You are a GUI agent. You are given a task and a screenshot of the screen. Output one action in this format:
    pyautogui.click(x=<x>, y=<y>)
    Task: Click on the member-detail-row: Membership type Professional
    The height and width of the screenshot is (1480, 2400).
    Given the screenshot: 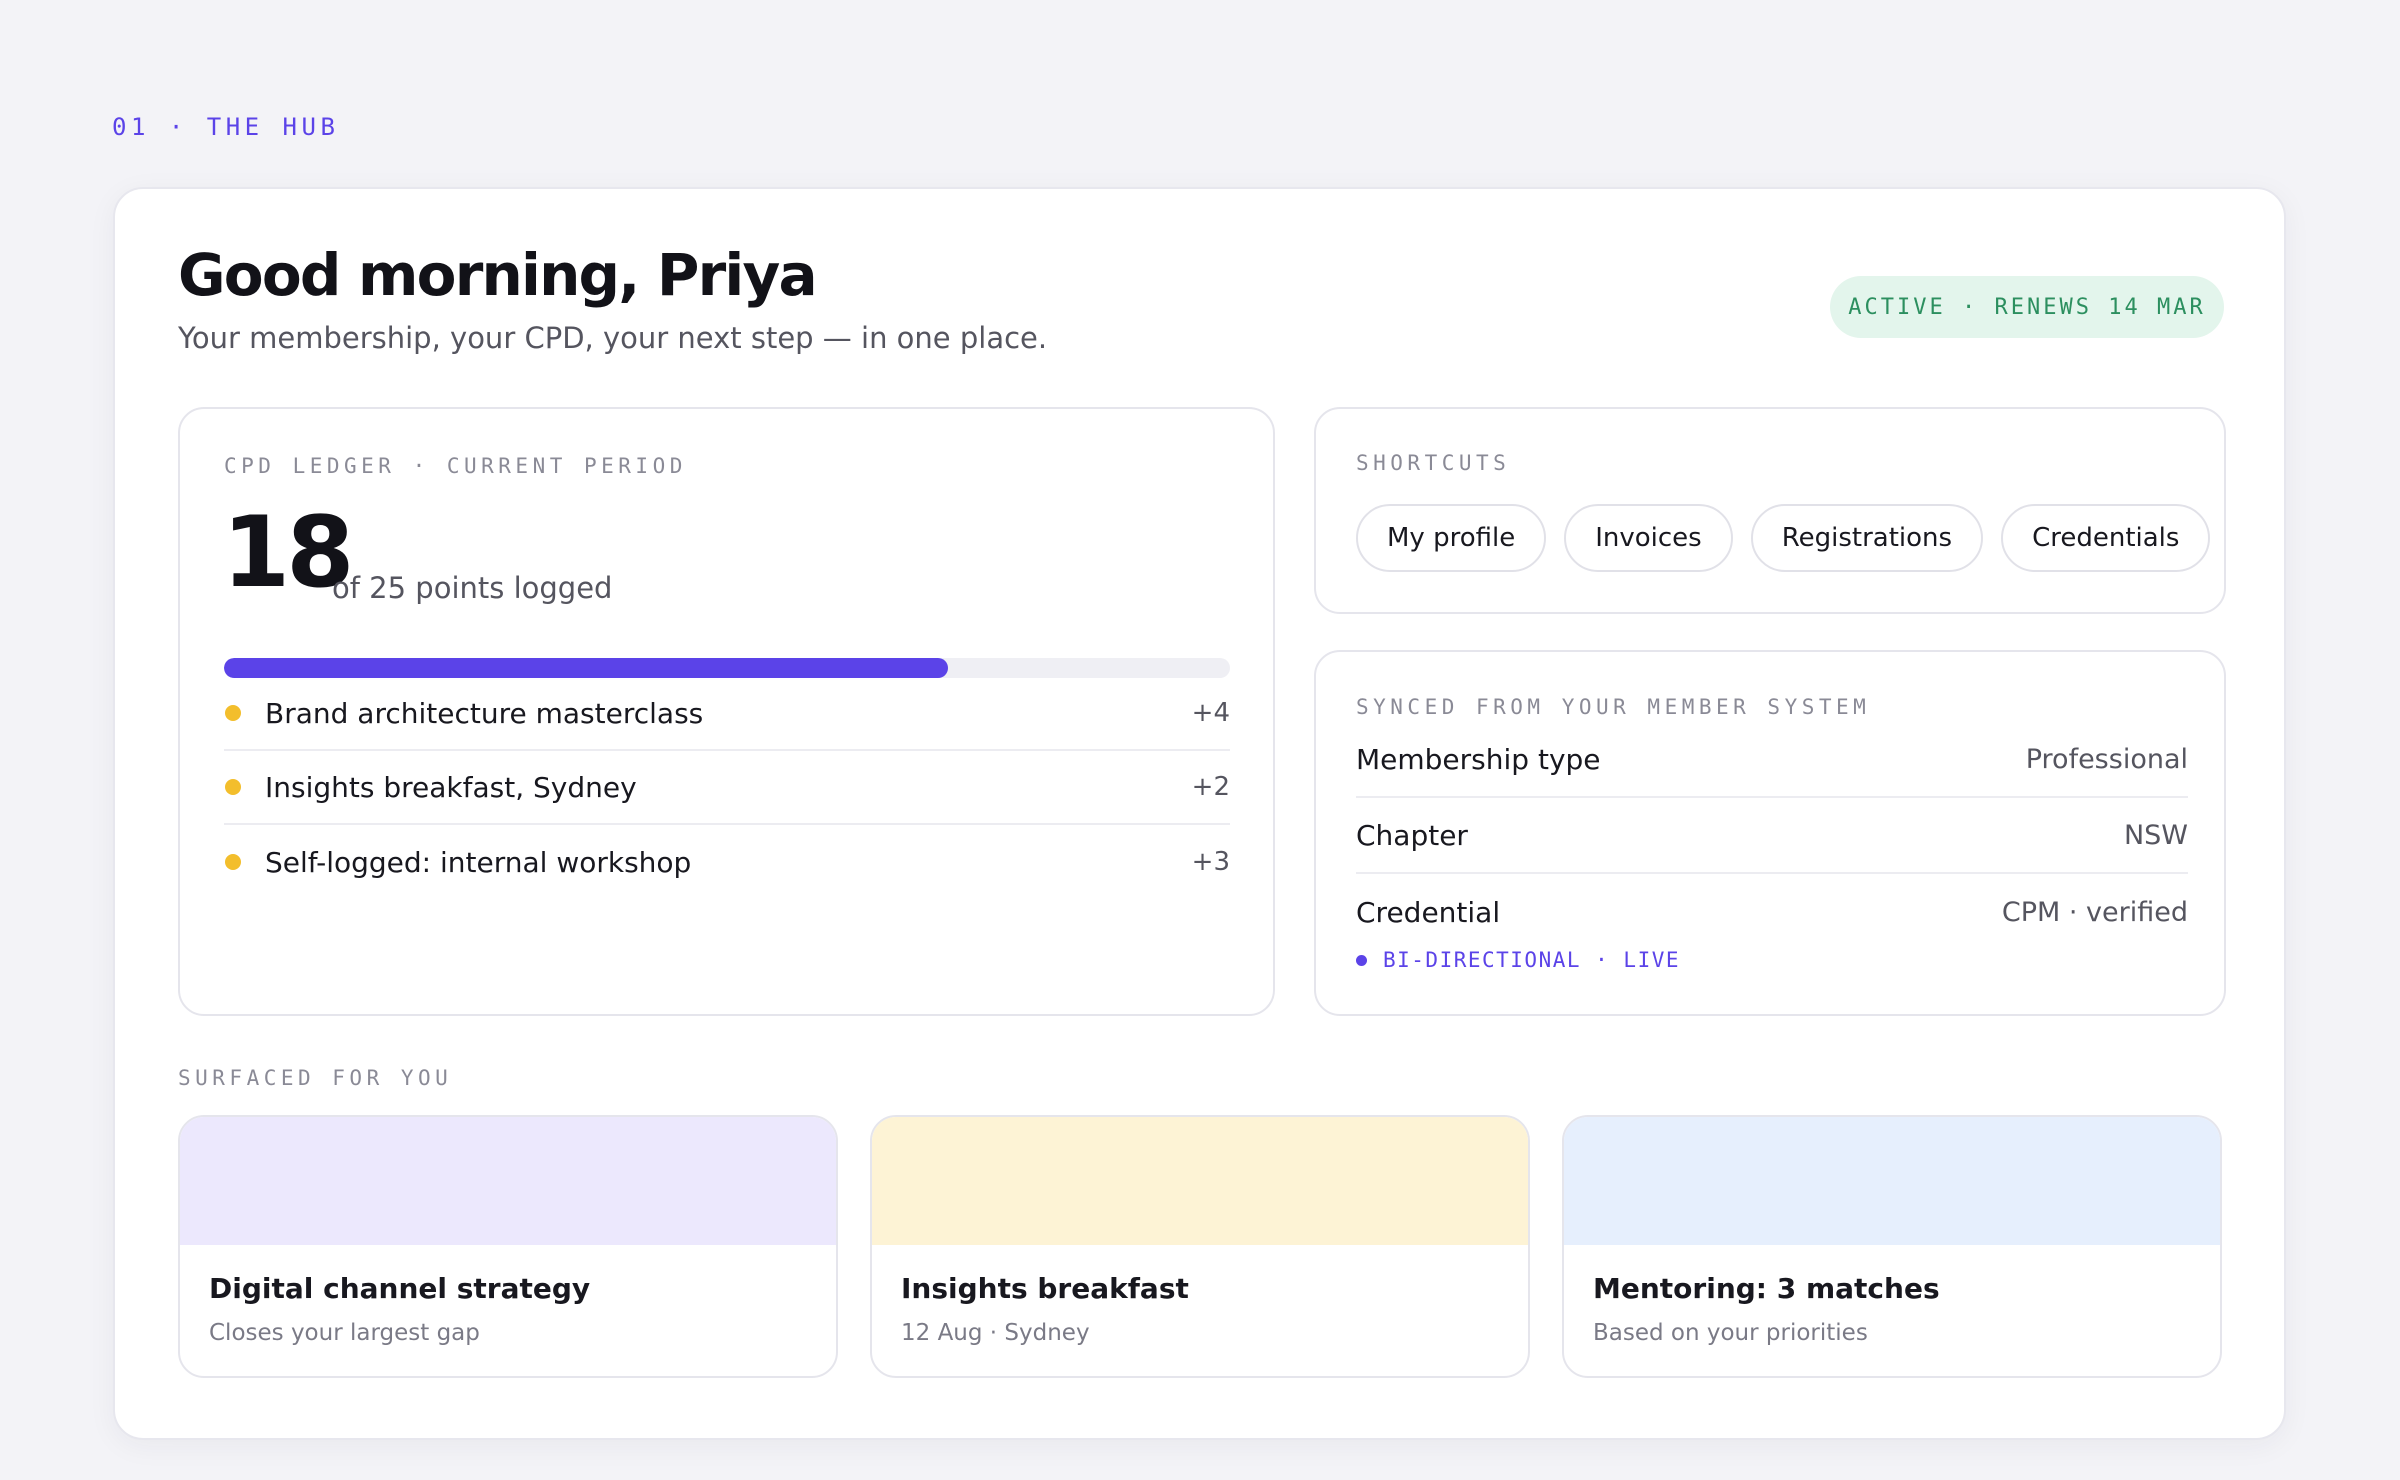 What is the action you would take?
    pyautogui.click(x=1772, y=760)
    